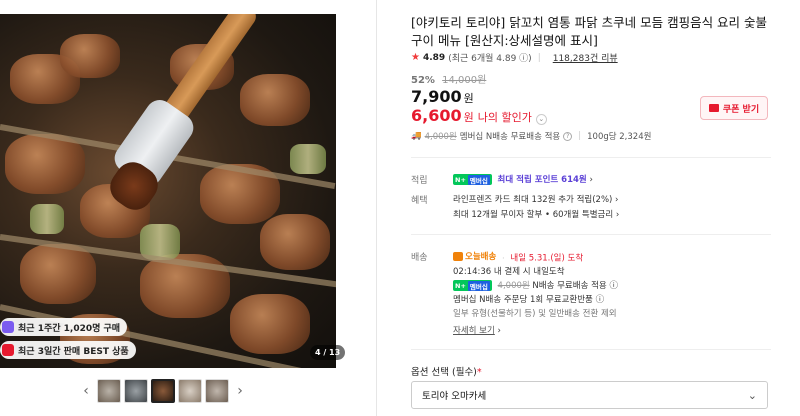  Describe the element at coordinates (589, 395) in the screenshot. I see `option-select: 토리야 오마카세 ⌄` at that location.